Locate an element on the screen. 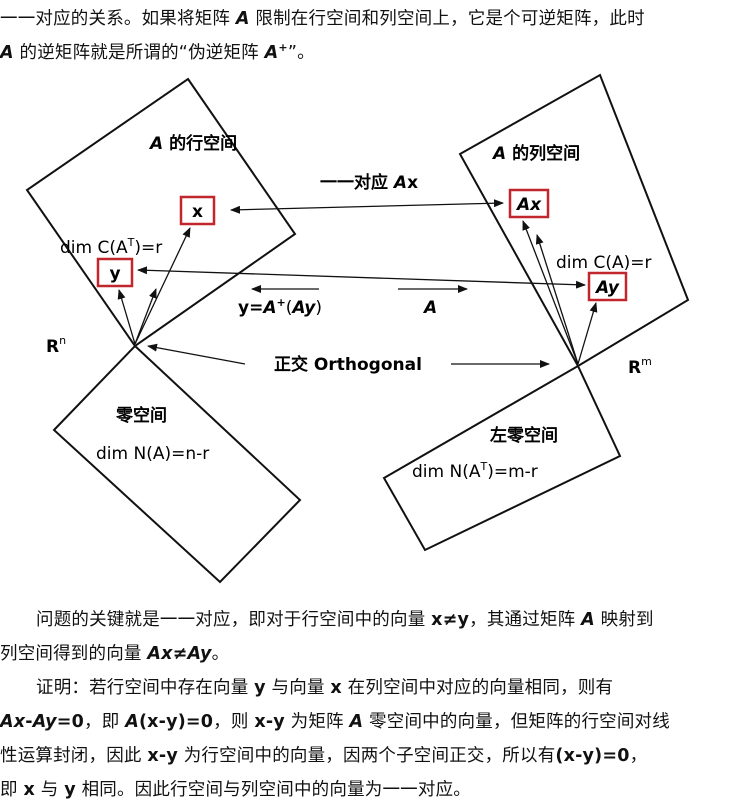  vector-Ax-label: Ax is located at coordinates (528, 205).